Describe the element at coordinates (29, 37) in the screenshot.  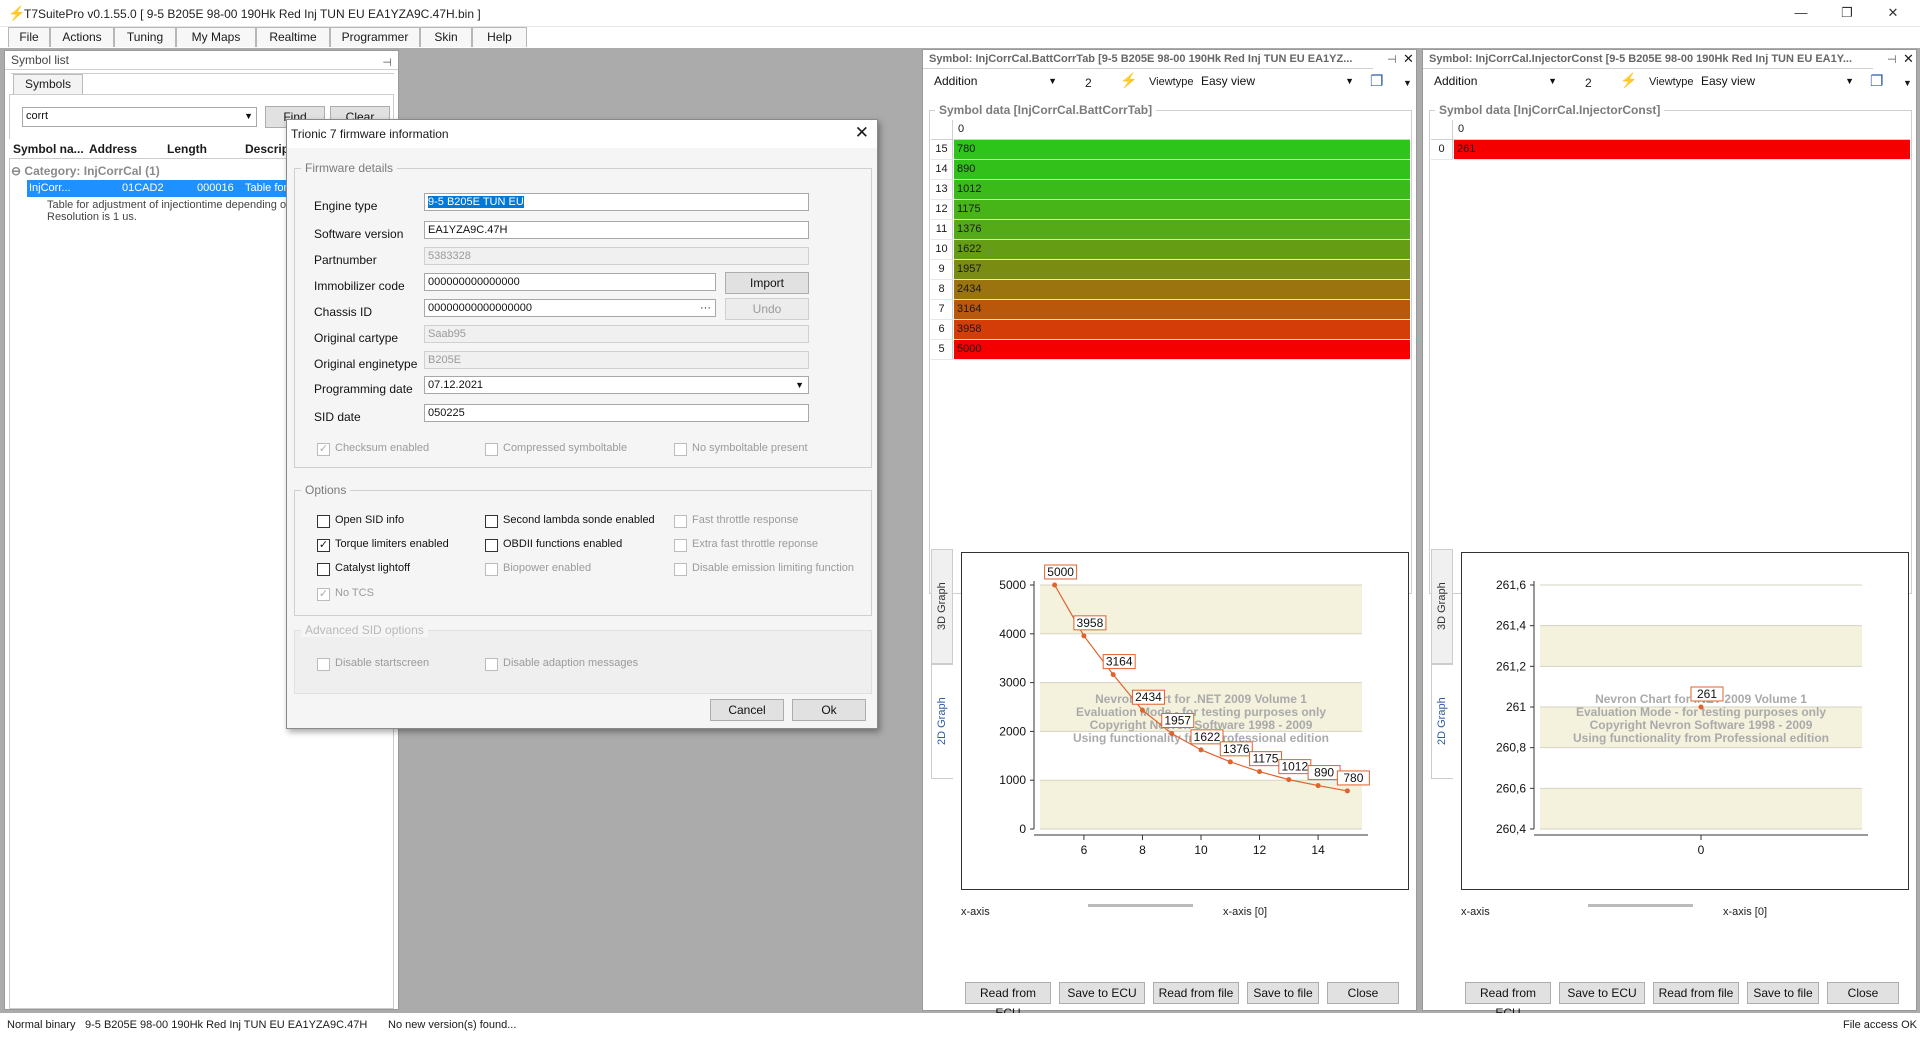
I see `menu-file: File` at that location.